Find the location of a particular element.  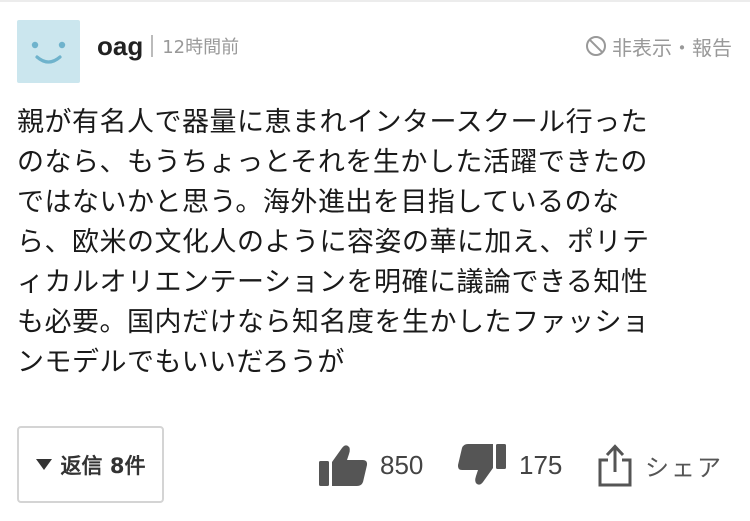

comment-line: のなら、もうちょっとそれを生かした活躍できたの is located at coordinates (332, 162).